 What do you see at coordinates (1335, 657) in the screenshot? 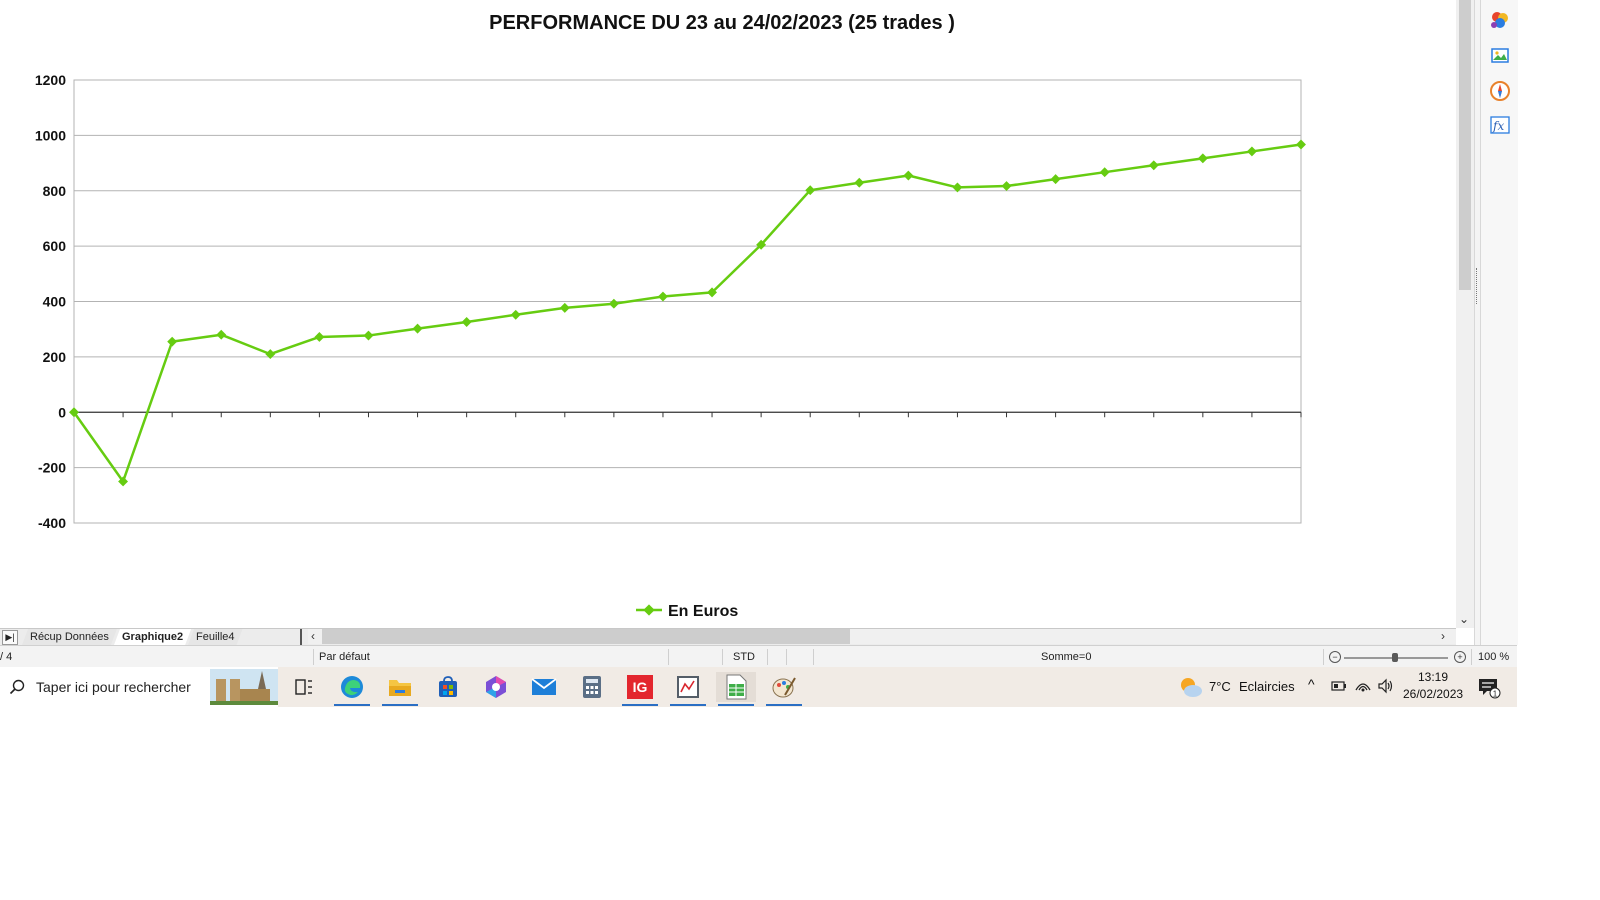
I see `zoom-out-icon: −` at bounding box center [1335, 657].